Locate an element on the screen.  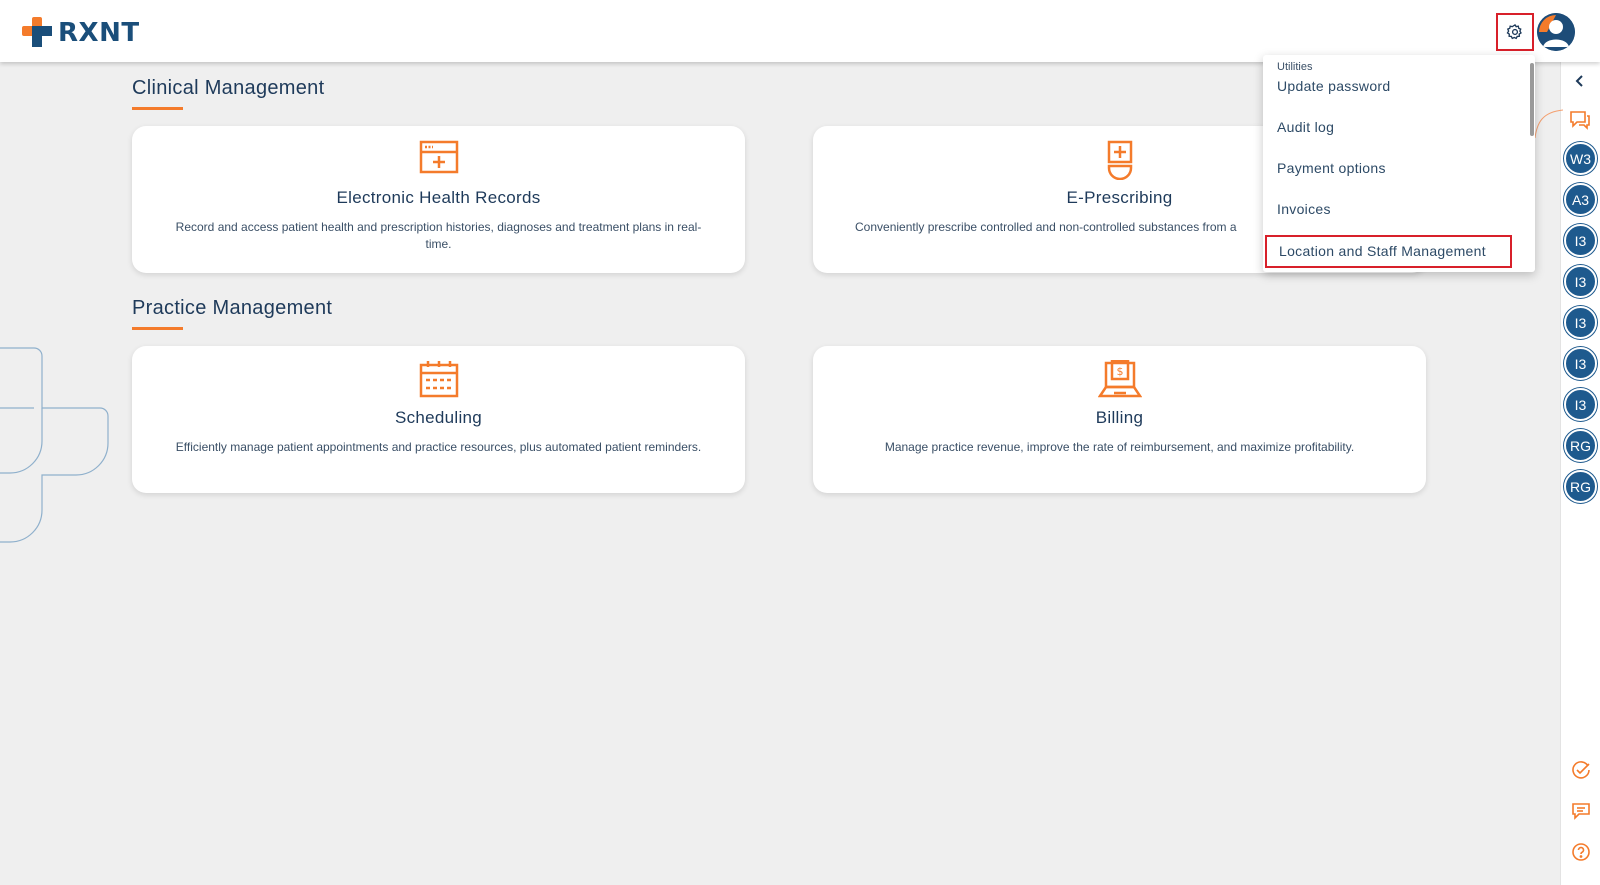
user-avatar is located at coordinates (1556, 32).